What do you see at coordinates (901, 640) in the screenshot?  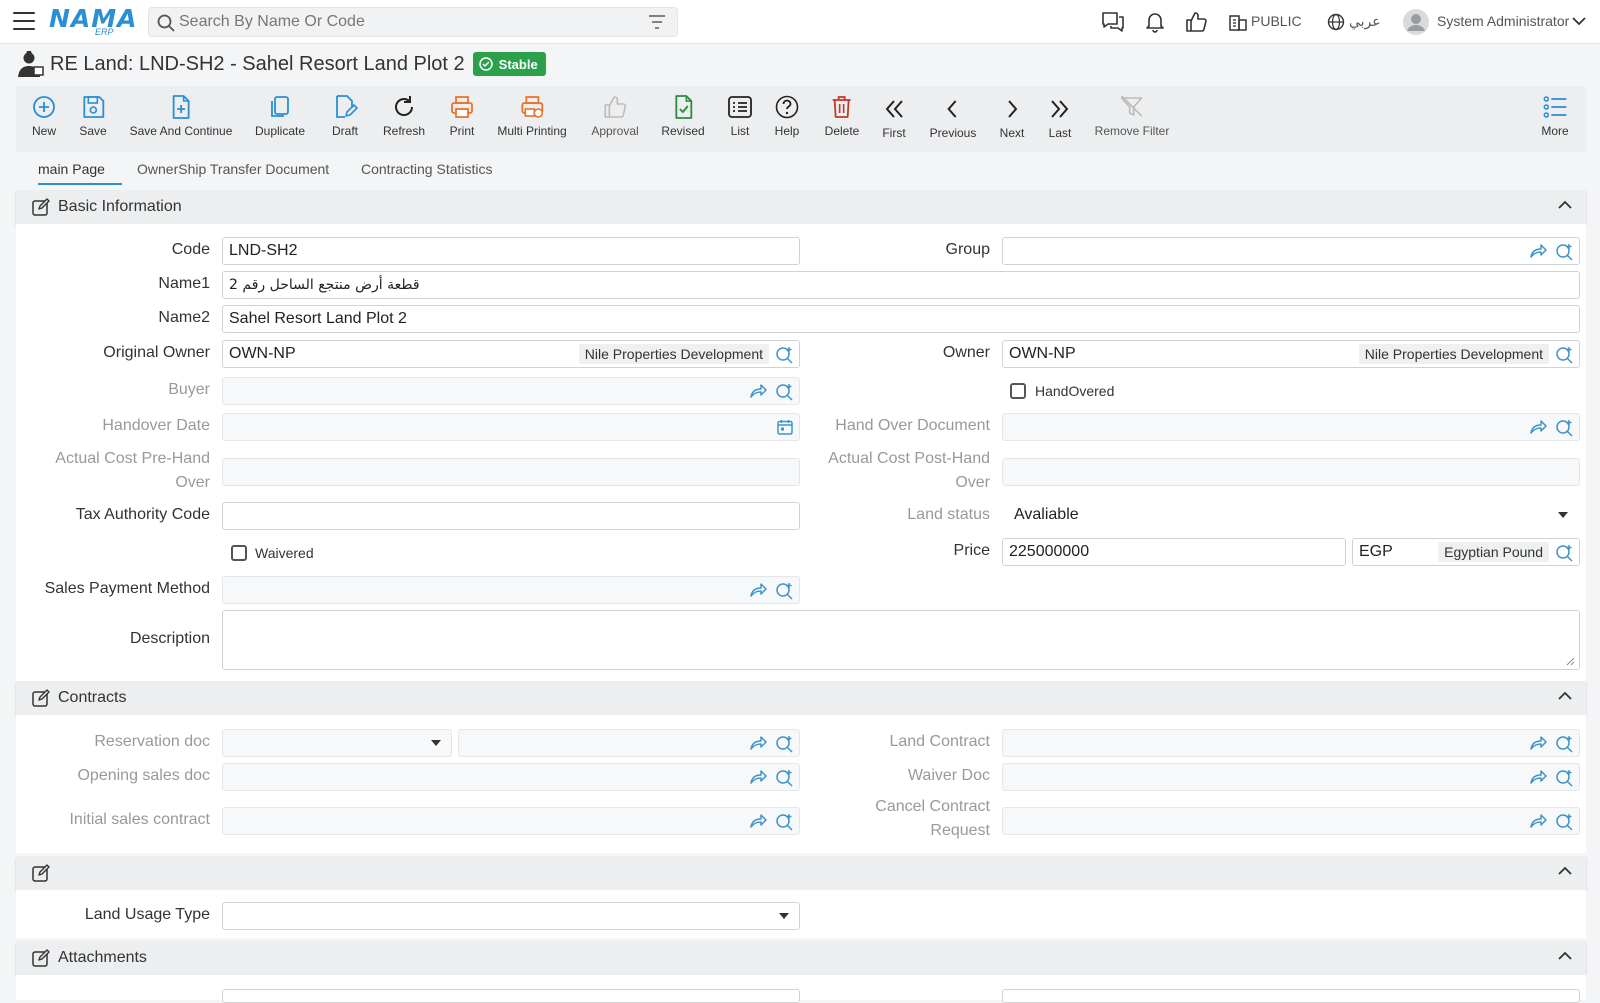 I see `description-textarea` at bounding box center [901, 640].